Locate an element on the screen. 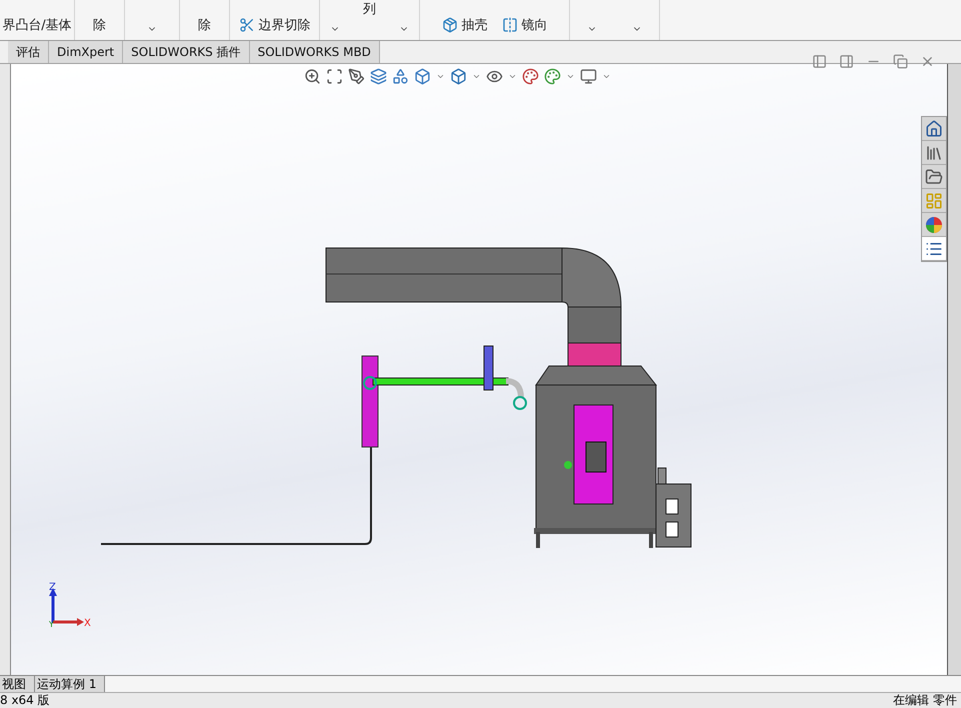  close-icon is located at coordinates (927, 61).